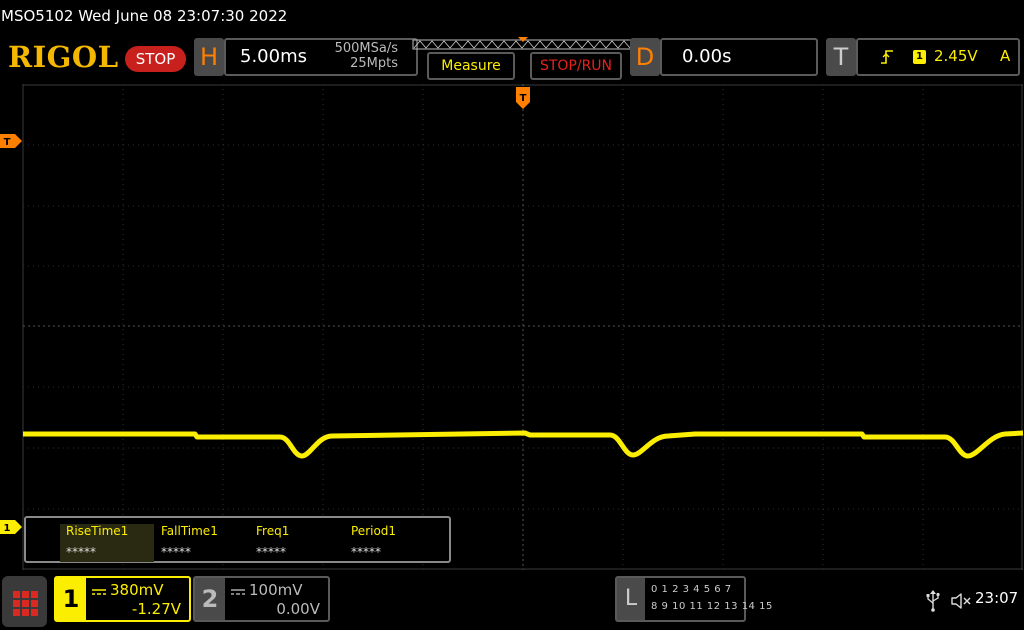  I want to click on trigger-panel: 1 2.45V A, so click(938, 57).